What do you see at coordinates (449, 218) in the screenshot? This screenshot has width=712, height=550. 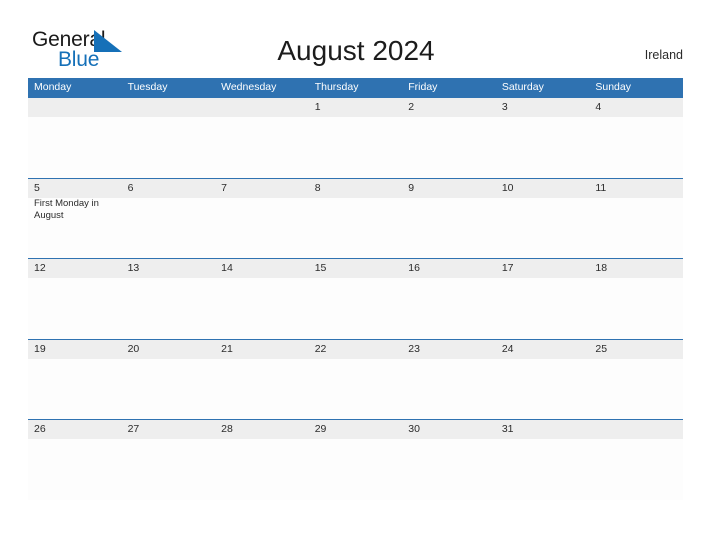 I see `calendar-day-cell: 9` at bounding box center [449, 218].